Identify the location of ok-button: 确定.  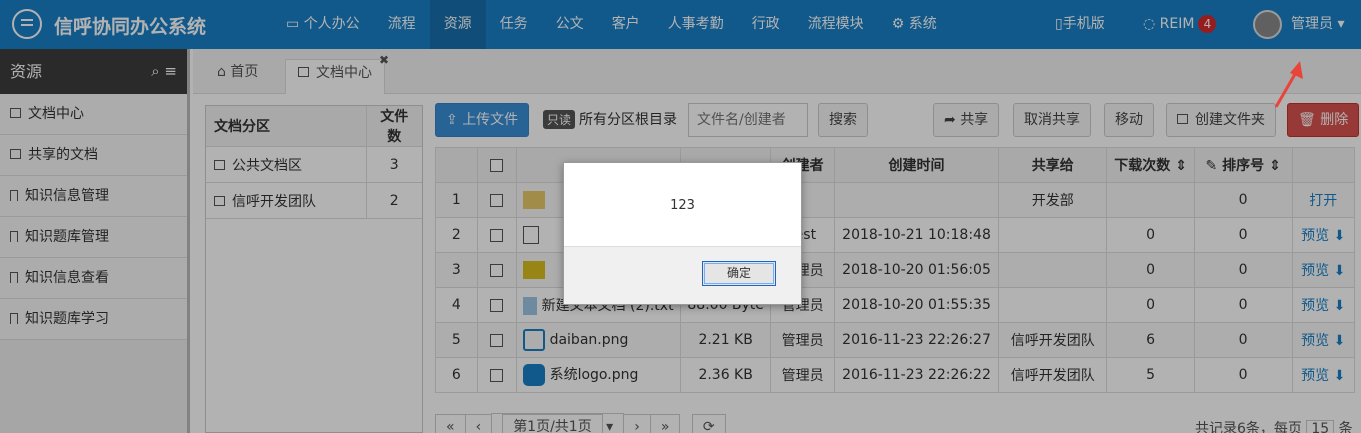
(739, 273).